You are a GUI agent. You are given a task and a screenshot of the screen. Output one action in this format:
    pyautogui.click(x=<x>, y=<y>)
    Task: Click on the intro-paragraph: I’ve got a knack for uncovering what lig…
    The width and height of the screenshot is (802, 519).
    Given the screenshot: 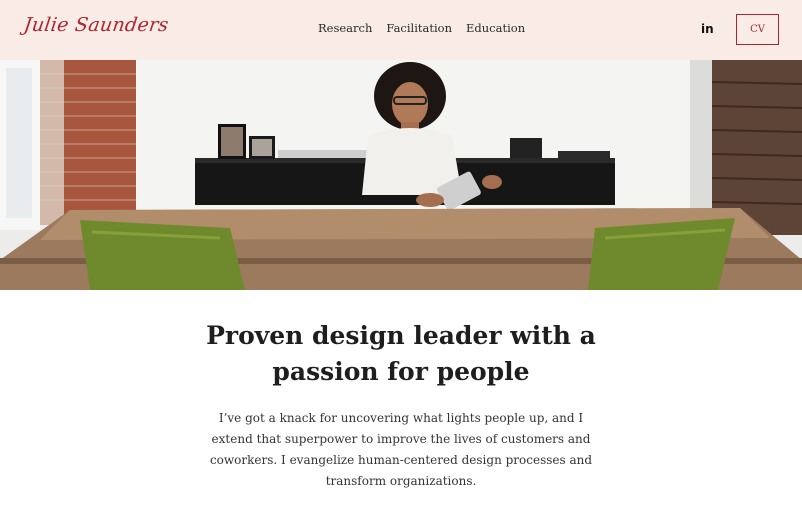 What is the action you would take?
    pyautogui.click(x=401, y=449)
    